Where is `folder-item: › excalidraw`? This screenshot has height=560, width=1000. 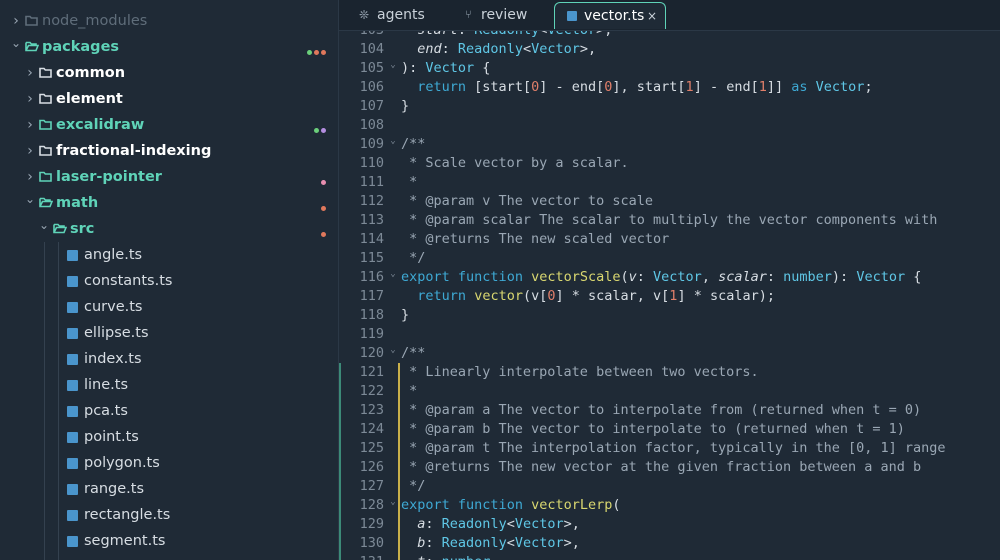
folder-item: › excalidraw is located at coordinates (169, 125).